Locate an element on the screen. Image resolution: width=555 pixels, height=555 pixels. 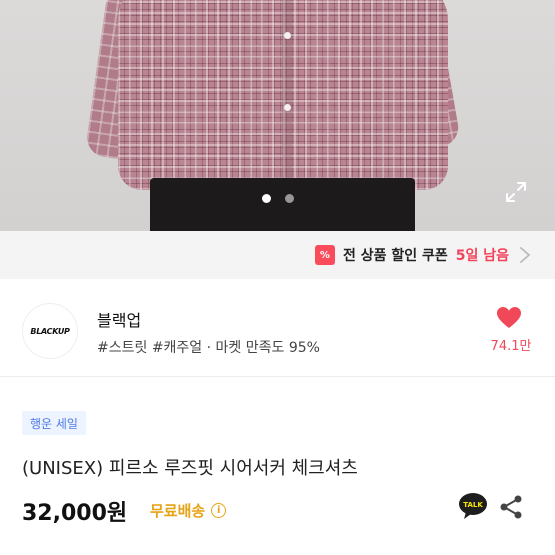
shipping-info: 무료배송 i is located at coordinates (188, 510).